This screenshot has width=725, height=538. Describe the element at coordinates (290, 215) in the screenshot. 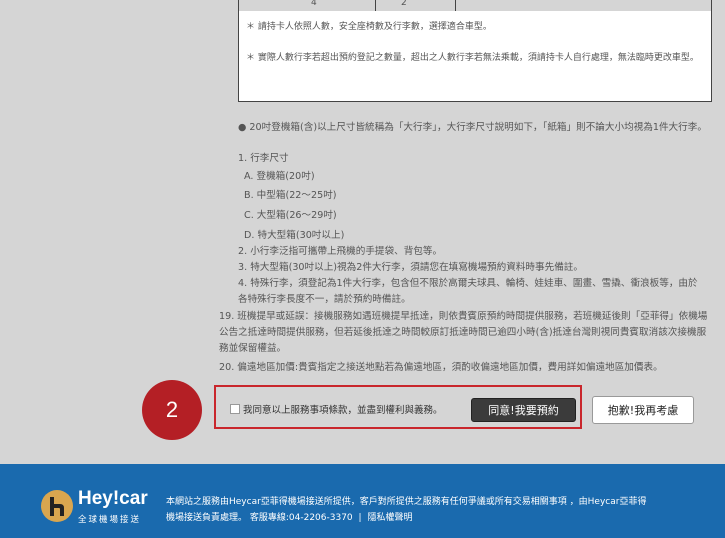

I see `luggage-subitem: C. 大型箱(26～29吋)` at that location.